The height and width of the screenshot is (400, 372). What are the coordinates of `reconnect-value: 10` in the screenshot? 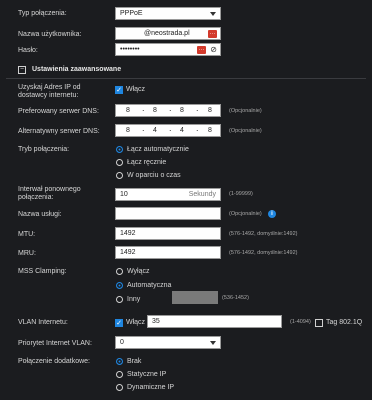 It's located at (124, 194).